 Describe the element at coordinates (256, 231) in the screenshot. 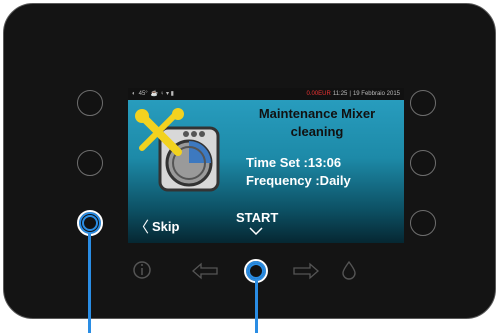

I see `chevron-down-icon` at that location.